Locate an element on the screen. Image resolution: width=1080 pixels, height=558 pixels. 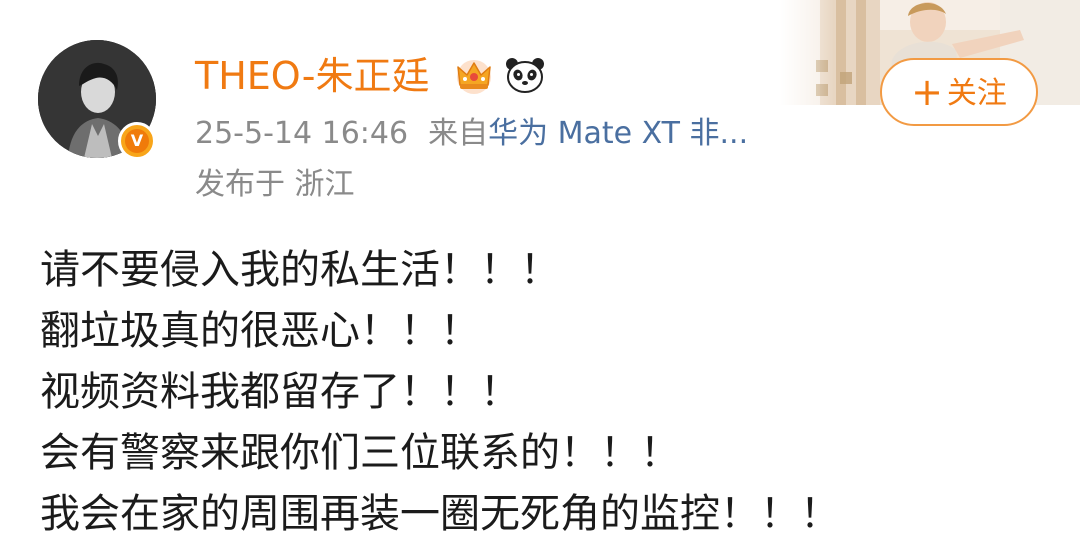
post-timestamp: 25-5-14 16:46 is located at coordinates (301, 133).